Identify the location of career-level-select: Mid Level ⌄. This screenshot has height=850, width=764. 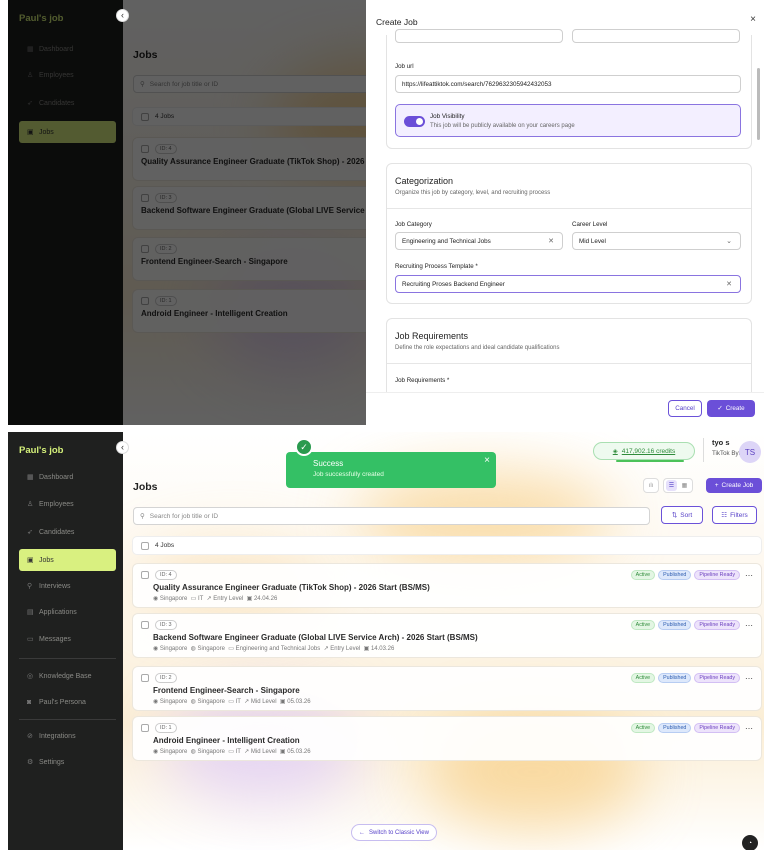
(656, 241).